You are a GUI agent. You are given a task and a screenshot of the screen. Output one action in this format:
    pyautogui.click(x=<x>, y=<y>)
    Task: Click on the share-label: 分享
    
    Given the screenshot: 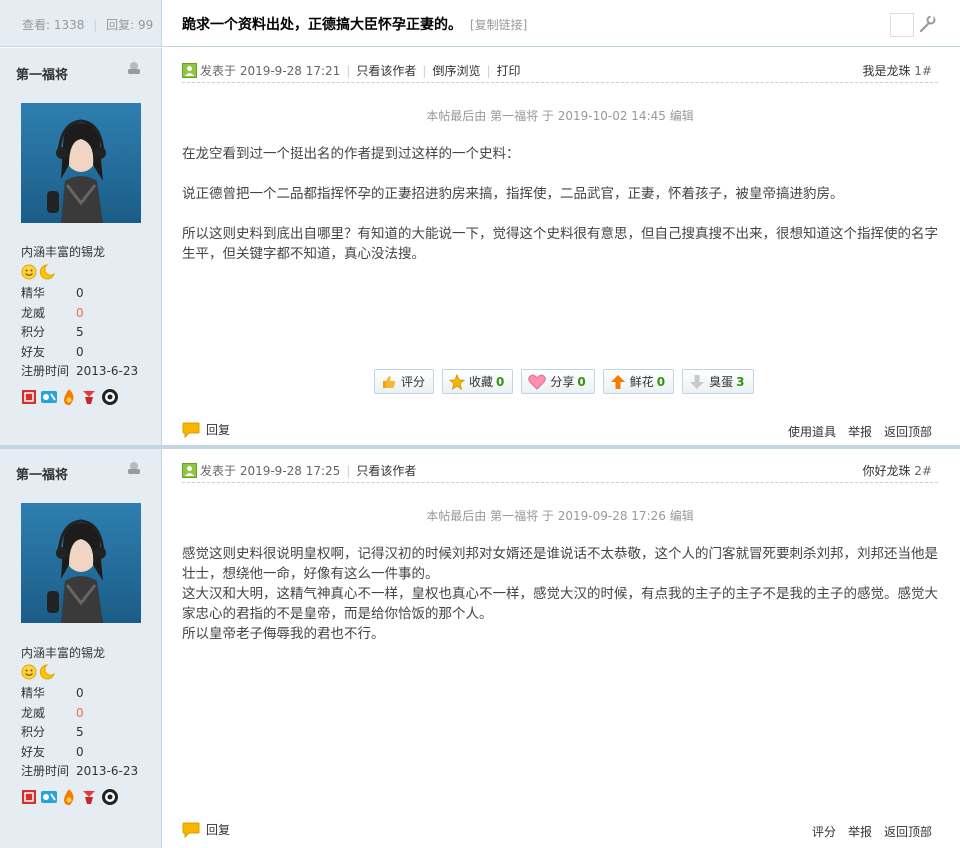 What is the action you would take?
    pyautogui.click(x=562, y=382)
    